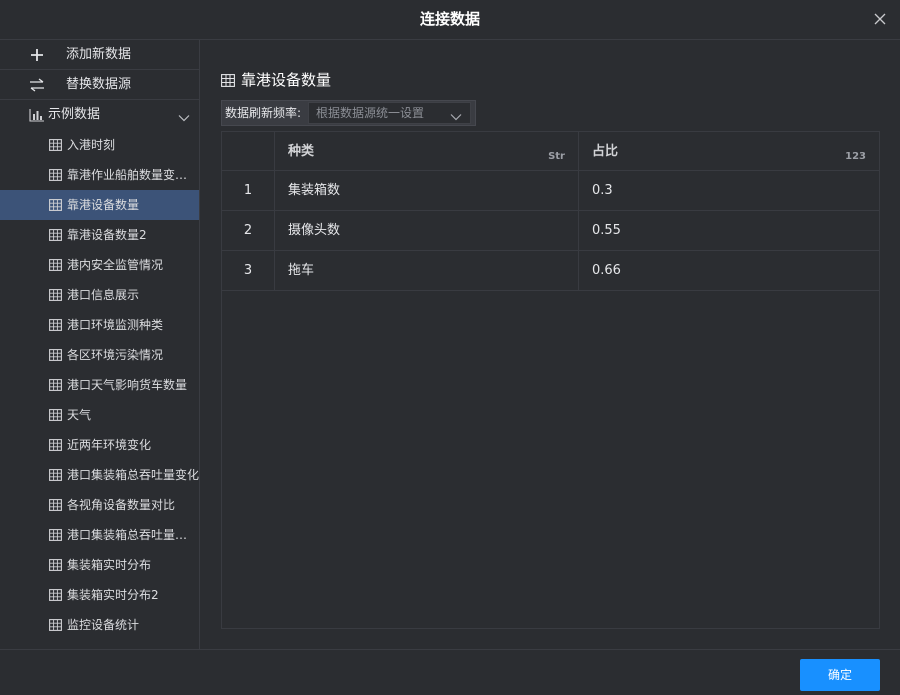 Image resolution: width=900 pixels, height=695 pixels. I want to click on refresh-frequency-select: 根据数据源统一设置, so click(389, 113).